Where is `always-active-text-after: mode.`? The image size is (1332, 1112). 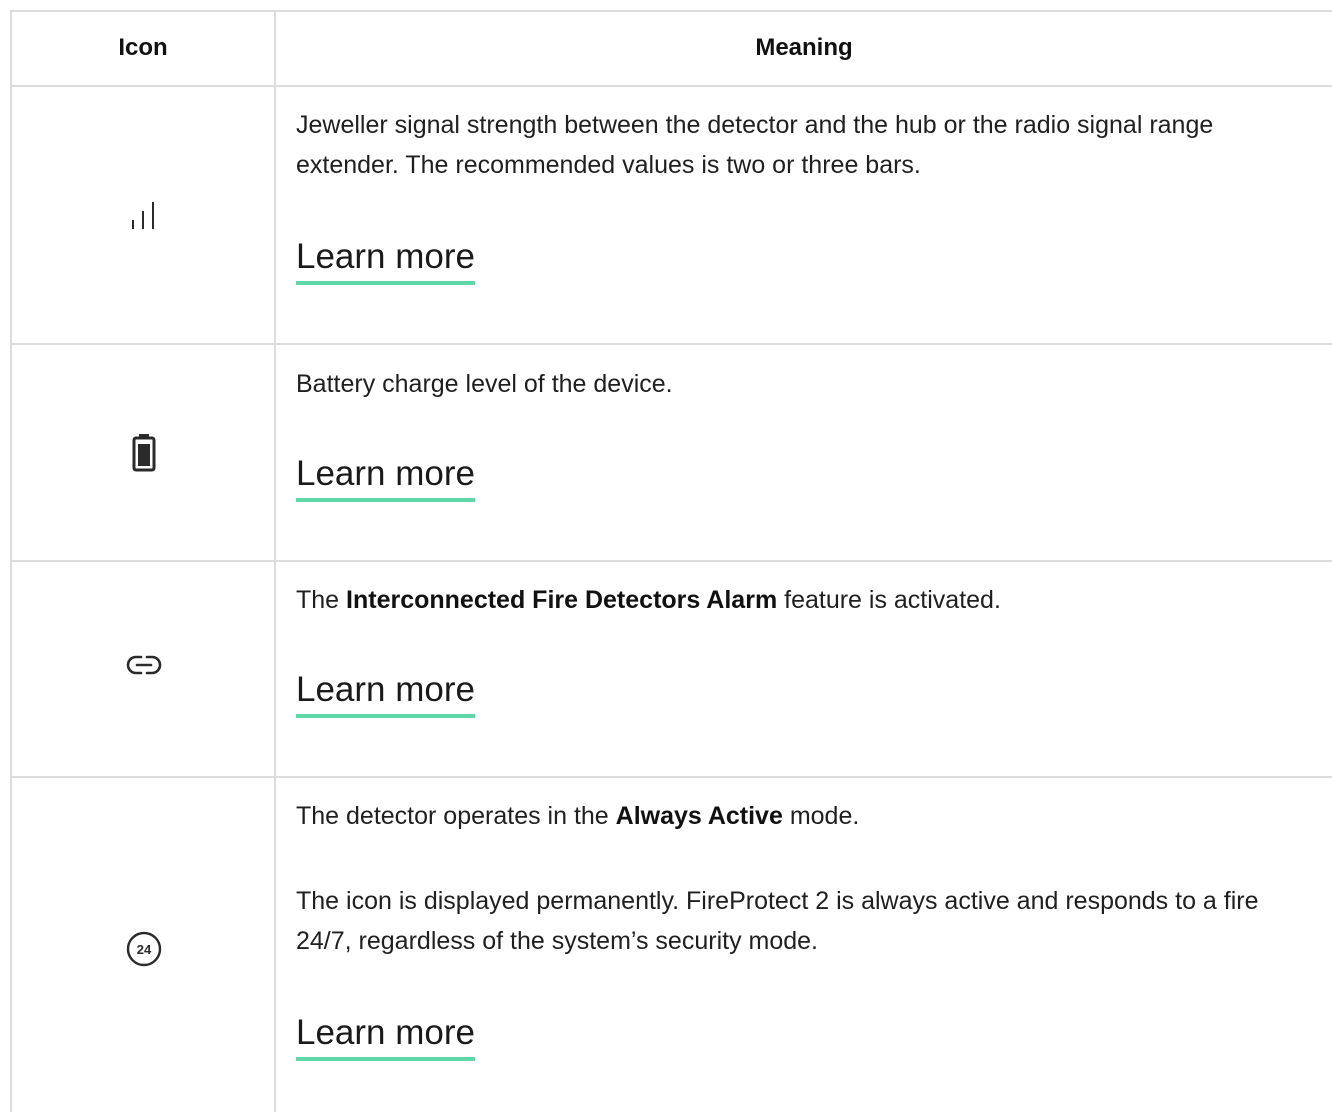
always-active-text-after: mode. is located at coordinates (821, 816).